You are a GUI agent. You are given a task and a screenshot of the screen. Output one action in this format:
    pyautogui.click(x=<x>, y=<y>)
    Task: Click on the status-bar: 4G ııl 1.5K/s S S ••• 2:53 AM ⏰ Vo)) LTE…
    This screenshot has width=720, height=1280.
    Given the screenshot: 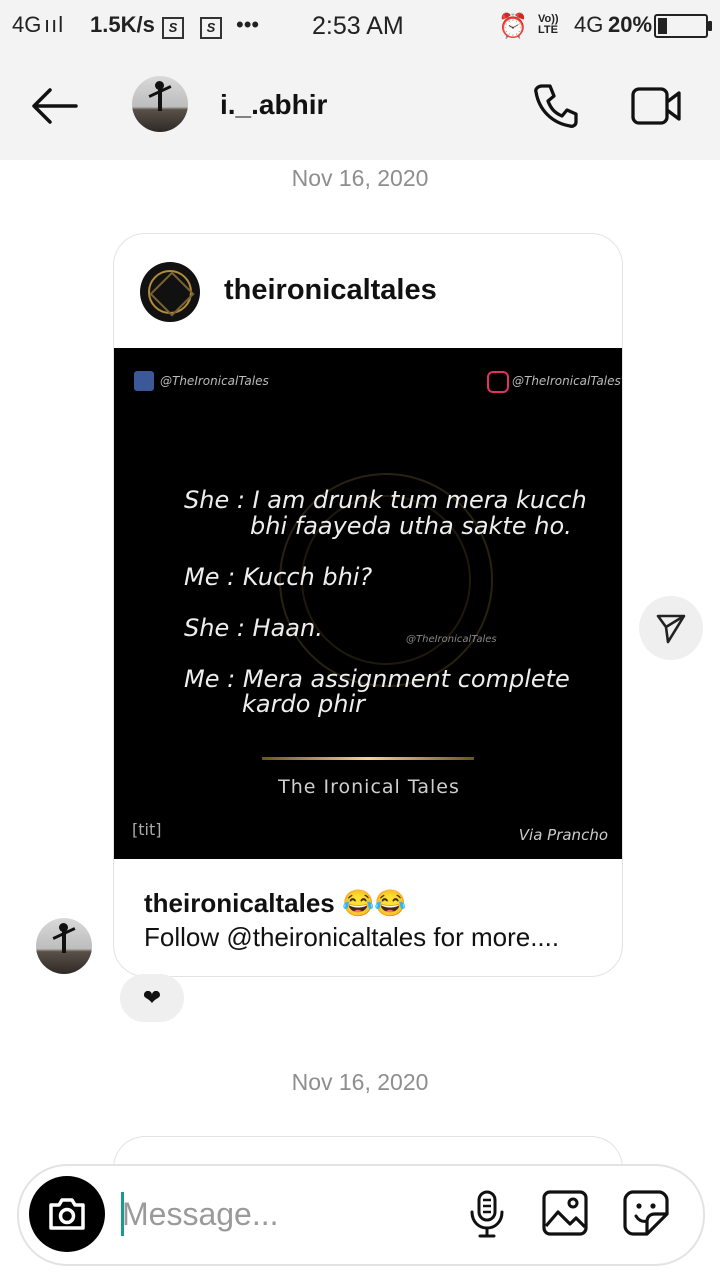 What is the action you would take?
    pyautogui.click(x=360, y=26)
    